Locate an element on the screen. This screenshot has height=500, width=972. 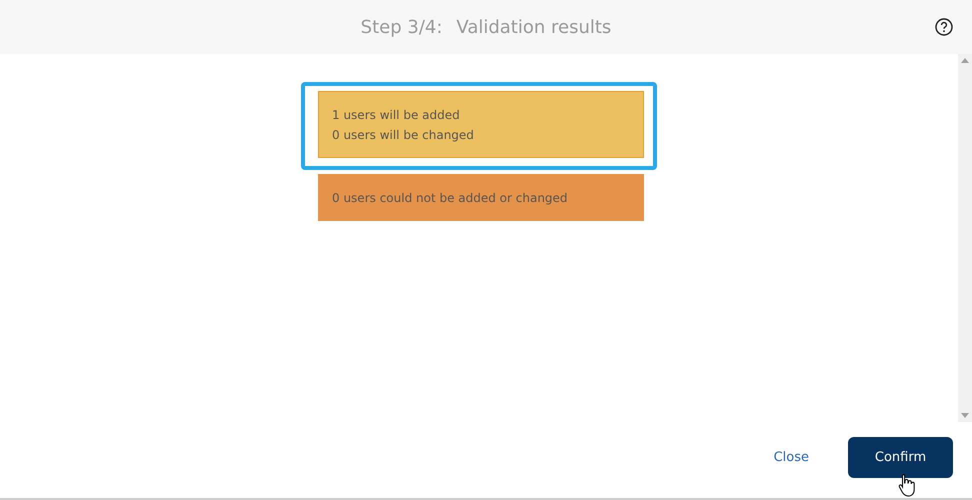
confirm-button: Confirm is located at coordinates (900, 457).